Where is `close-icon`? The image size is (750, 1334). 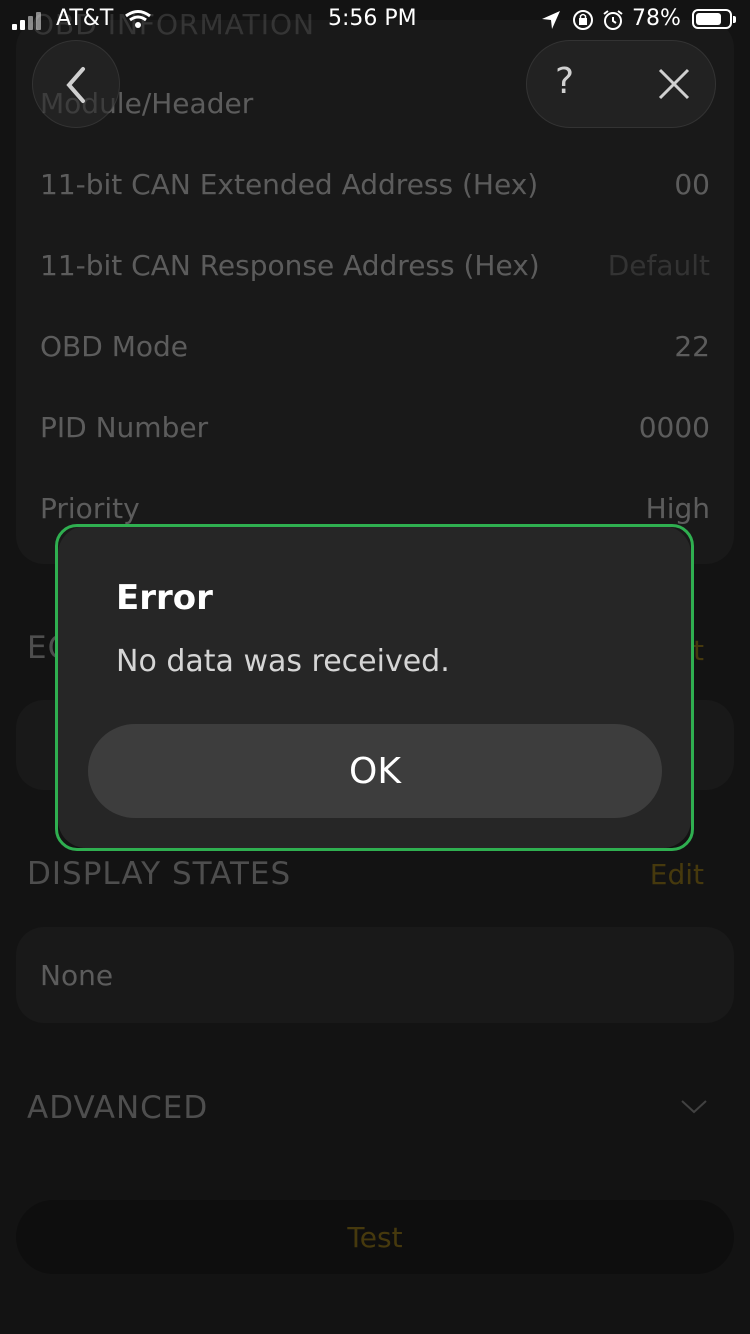 close-icon is located at coordinates (674, 84).